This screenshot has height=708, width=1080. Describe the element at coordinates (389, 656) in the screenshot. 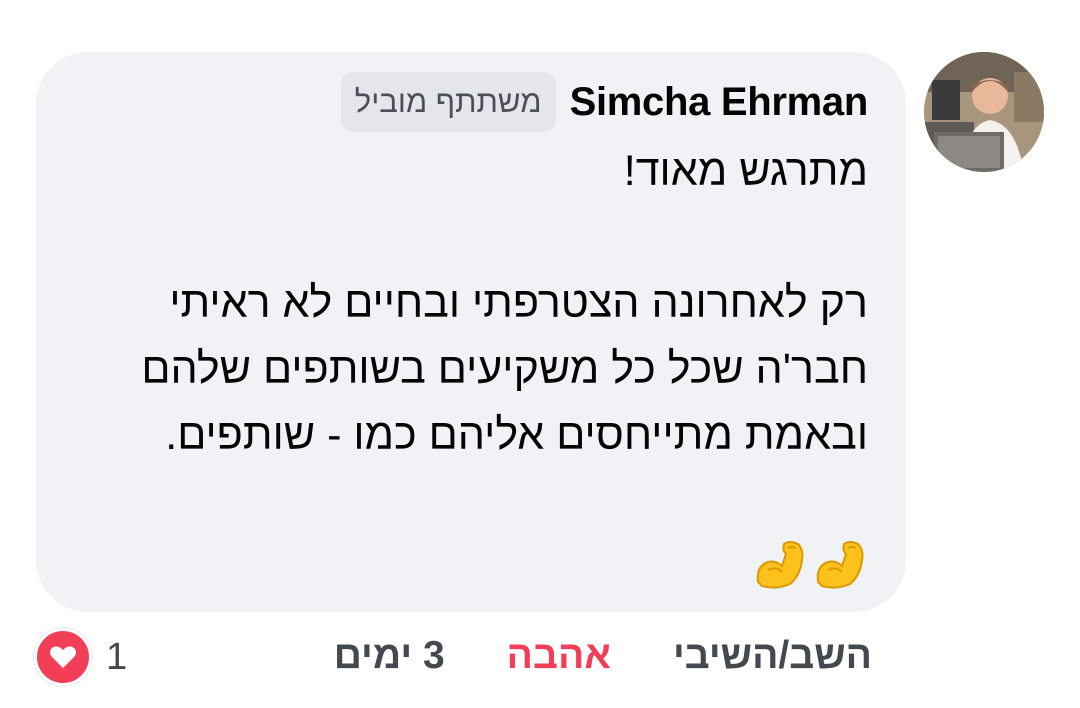

I see `timestamp: 3 ימים` at that location.